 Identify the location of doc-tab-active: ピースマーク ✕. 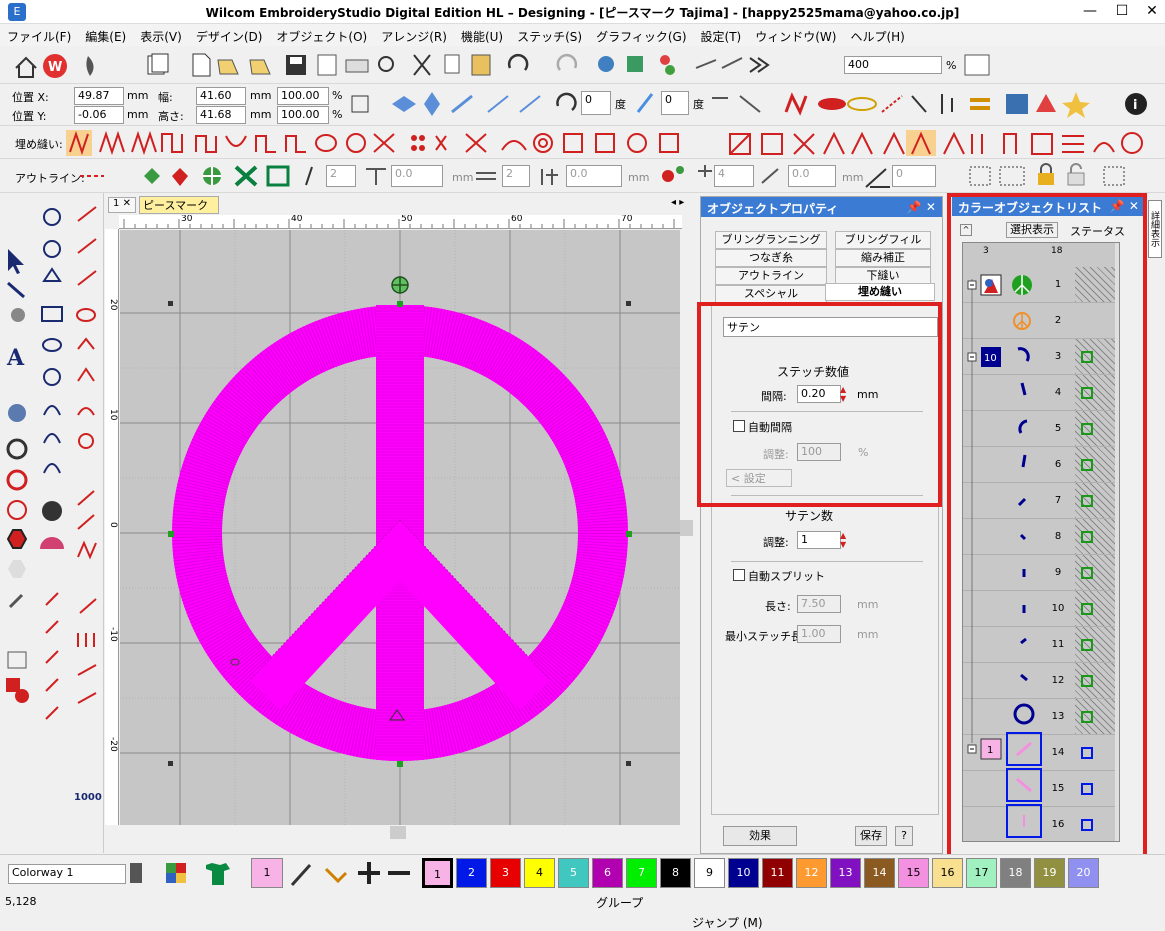
(179, 211).